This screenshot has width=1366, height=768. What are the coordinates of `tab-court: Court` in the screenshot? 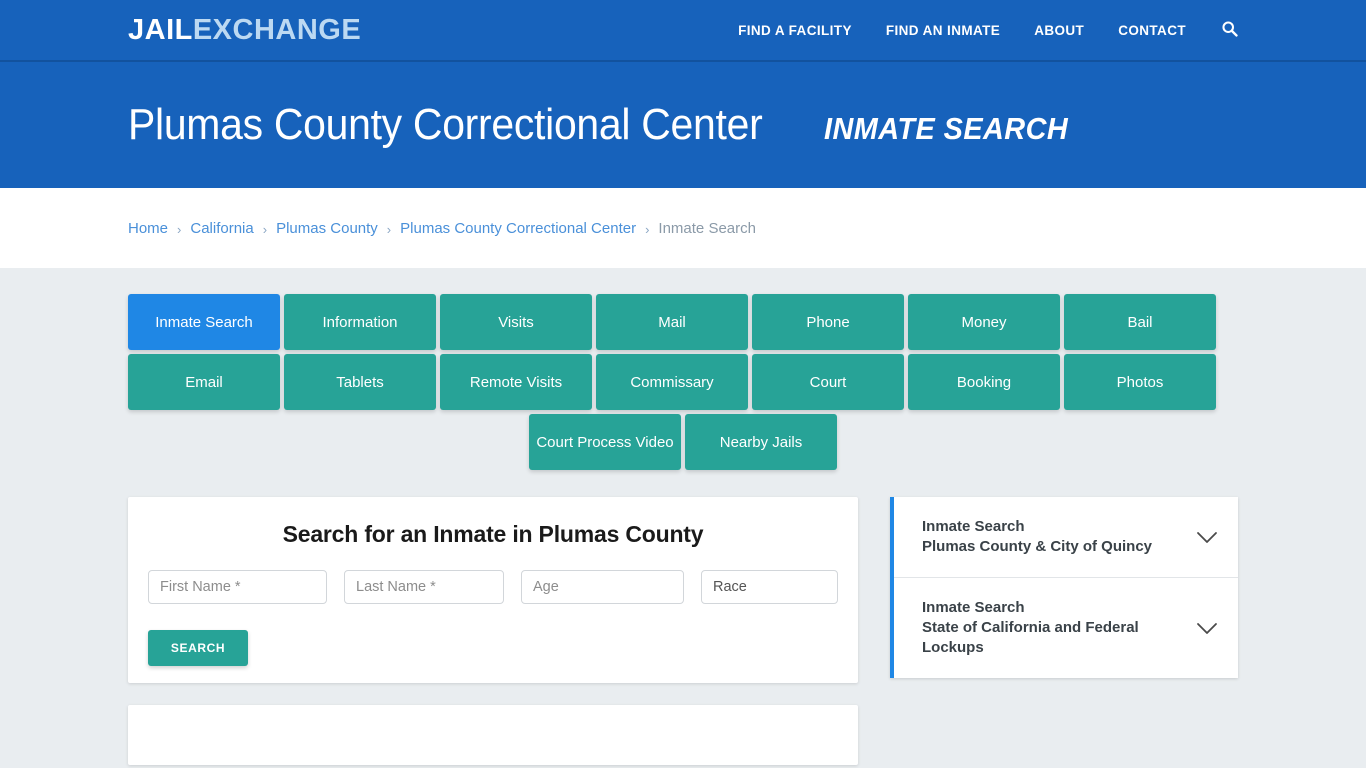 It's located at (828, 382).